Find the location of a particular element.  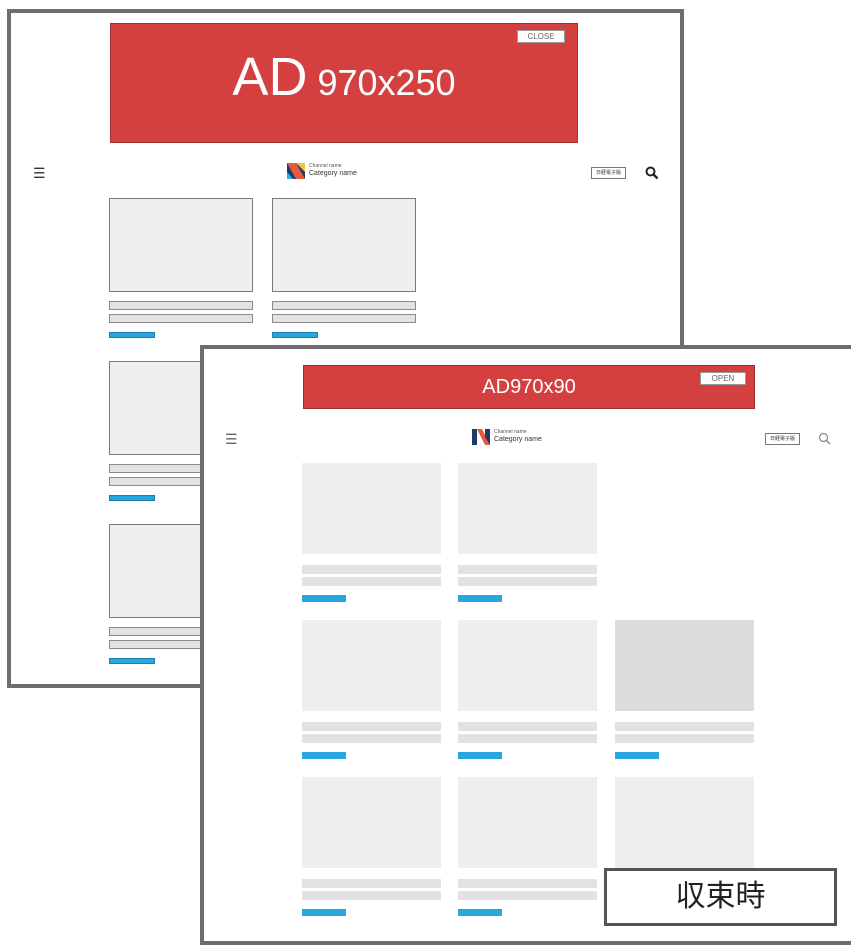

state-caption: 収束時 is located at coordinates (720, 897).